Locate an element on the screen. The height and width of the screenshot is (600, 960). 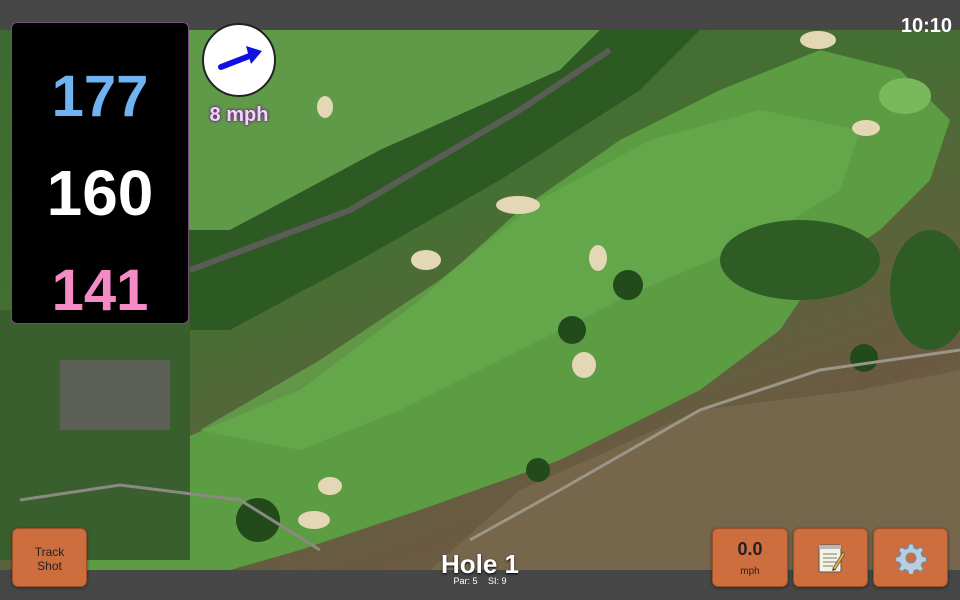
wind-speed: 8 mph is located at coordinates (239, 115).